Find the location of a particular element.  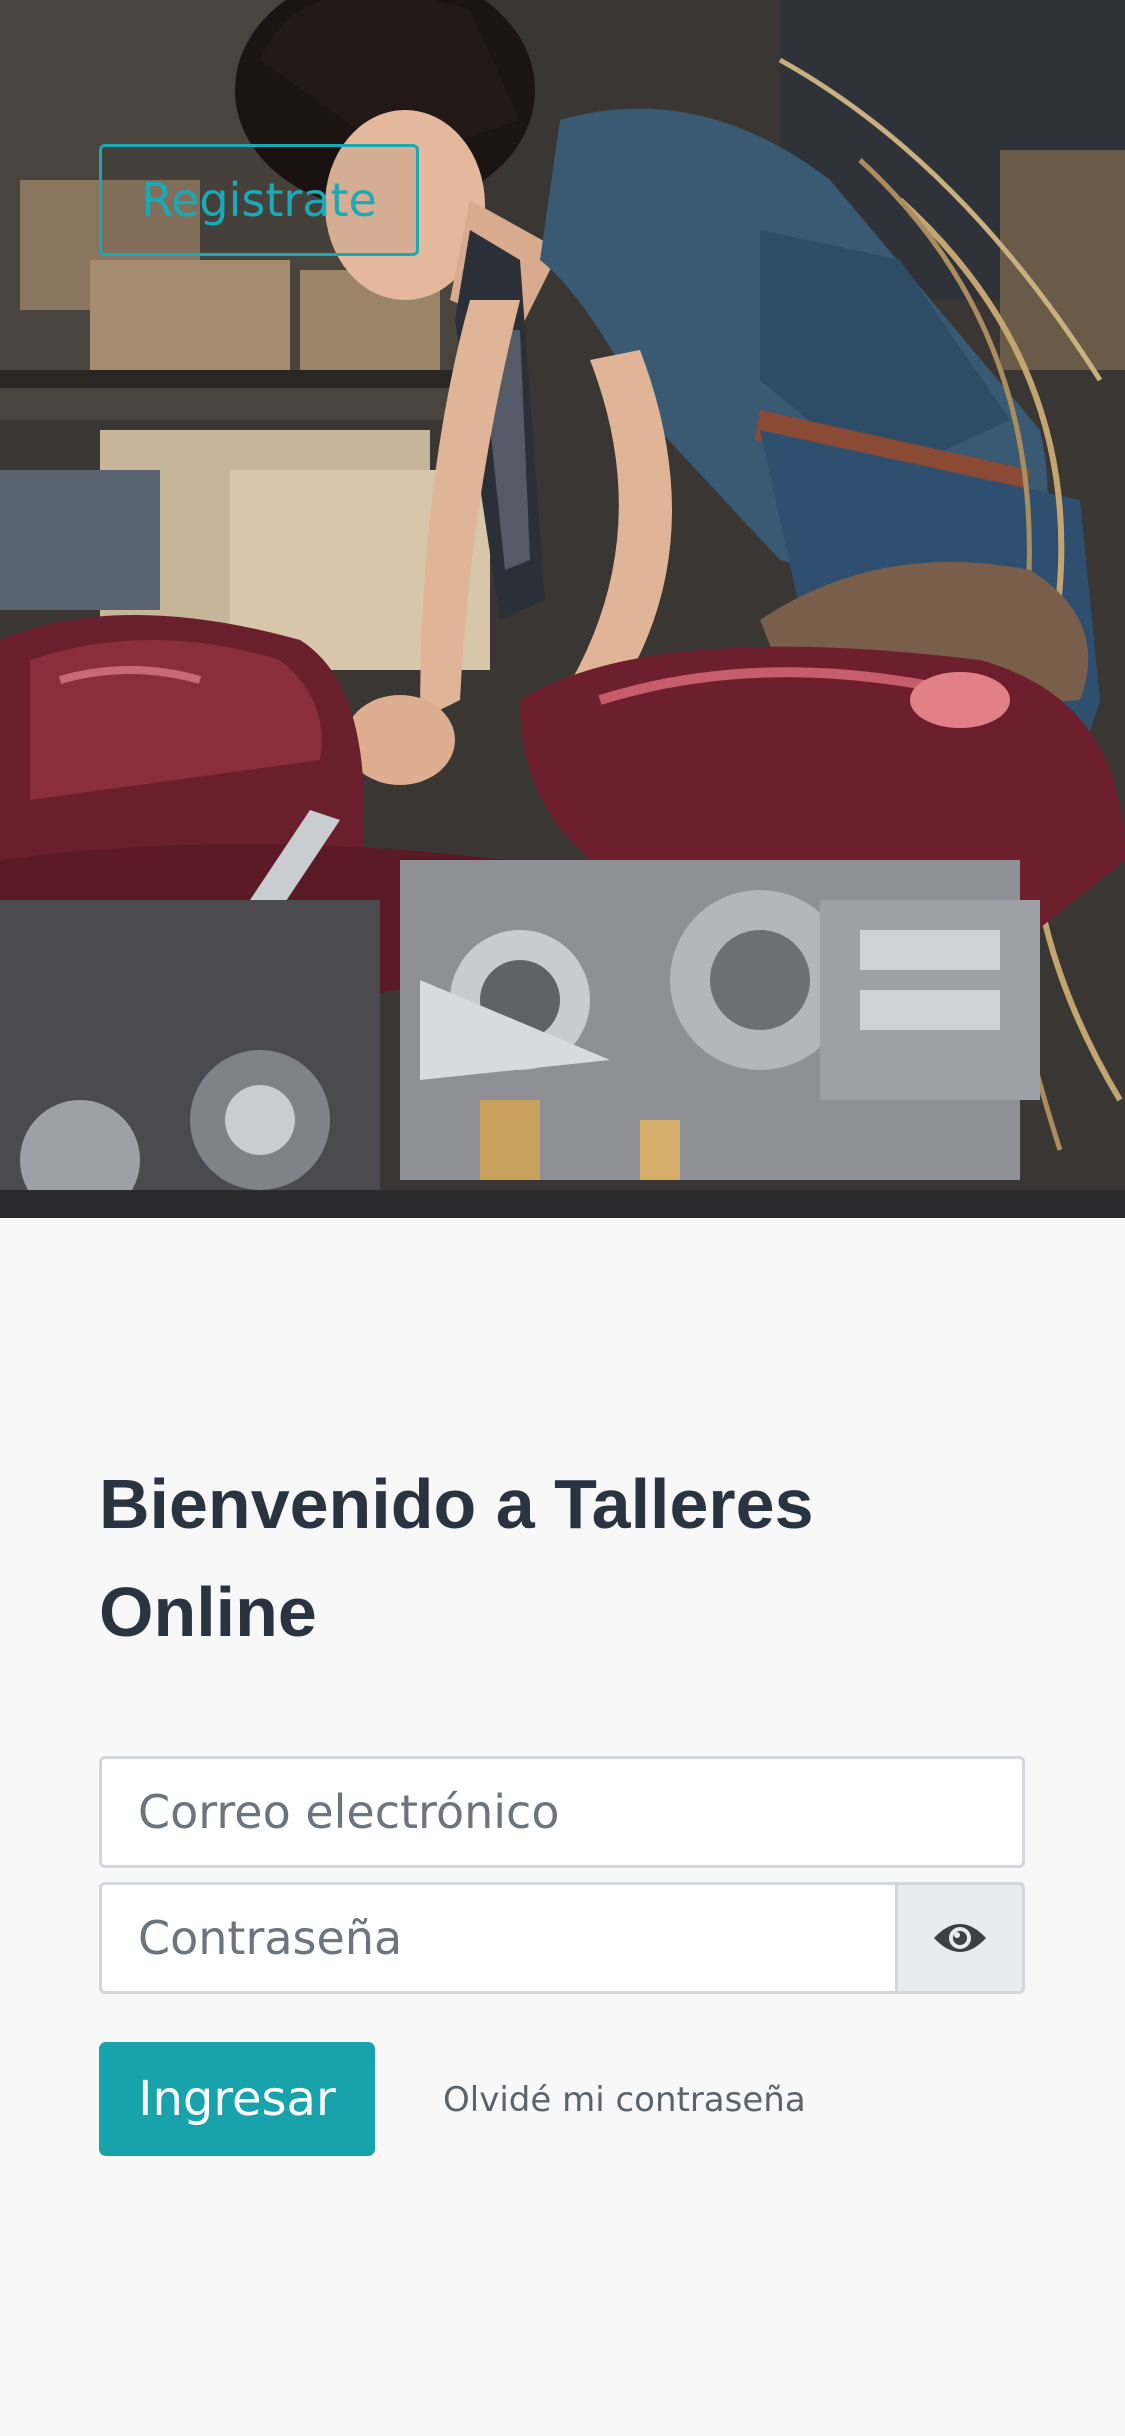

forgot-password-link: Olvidé mi contraseña is located at coordinates (624, 2100).